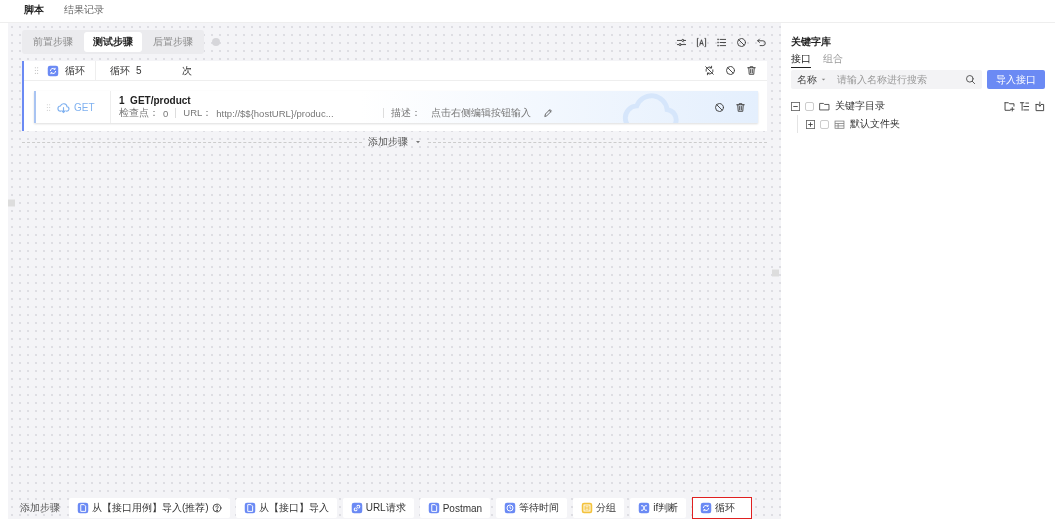 The image size is (1055, 519). I want to click on table-icon, so click(839, 124).